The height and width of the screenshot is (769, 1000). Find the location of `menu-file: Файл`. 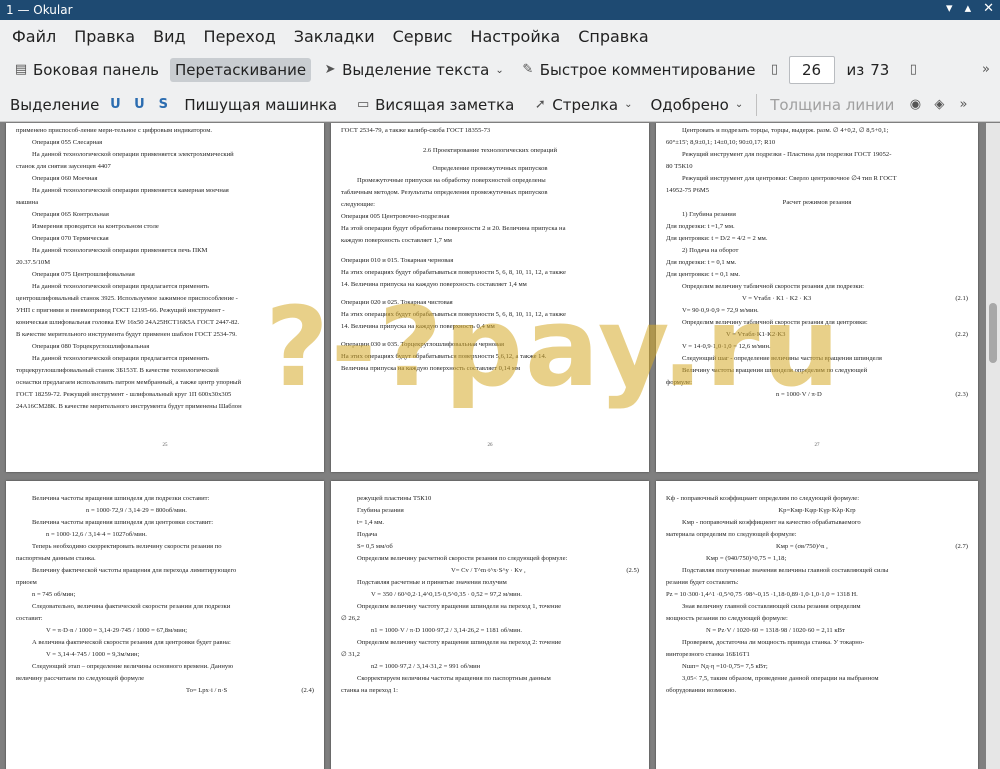

menu-file: Файл is located at coordinates (34, 36).